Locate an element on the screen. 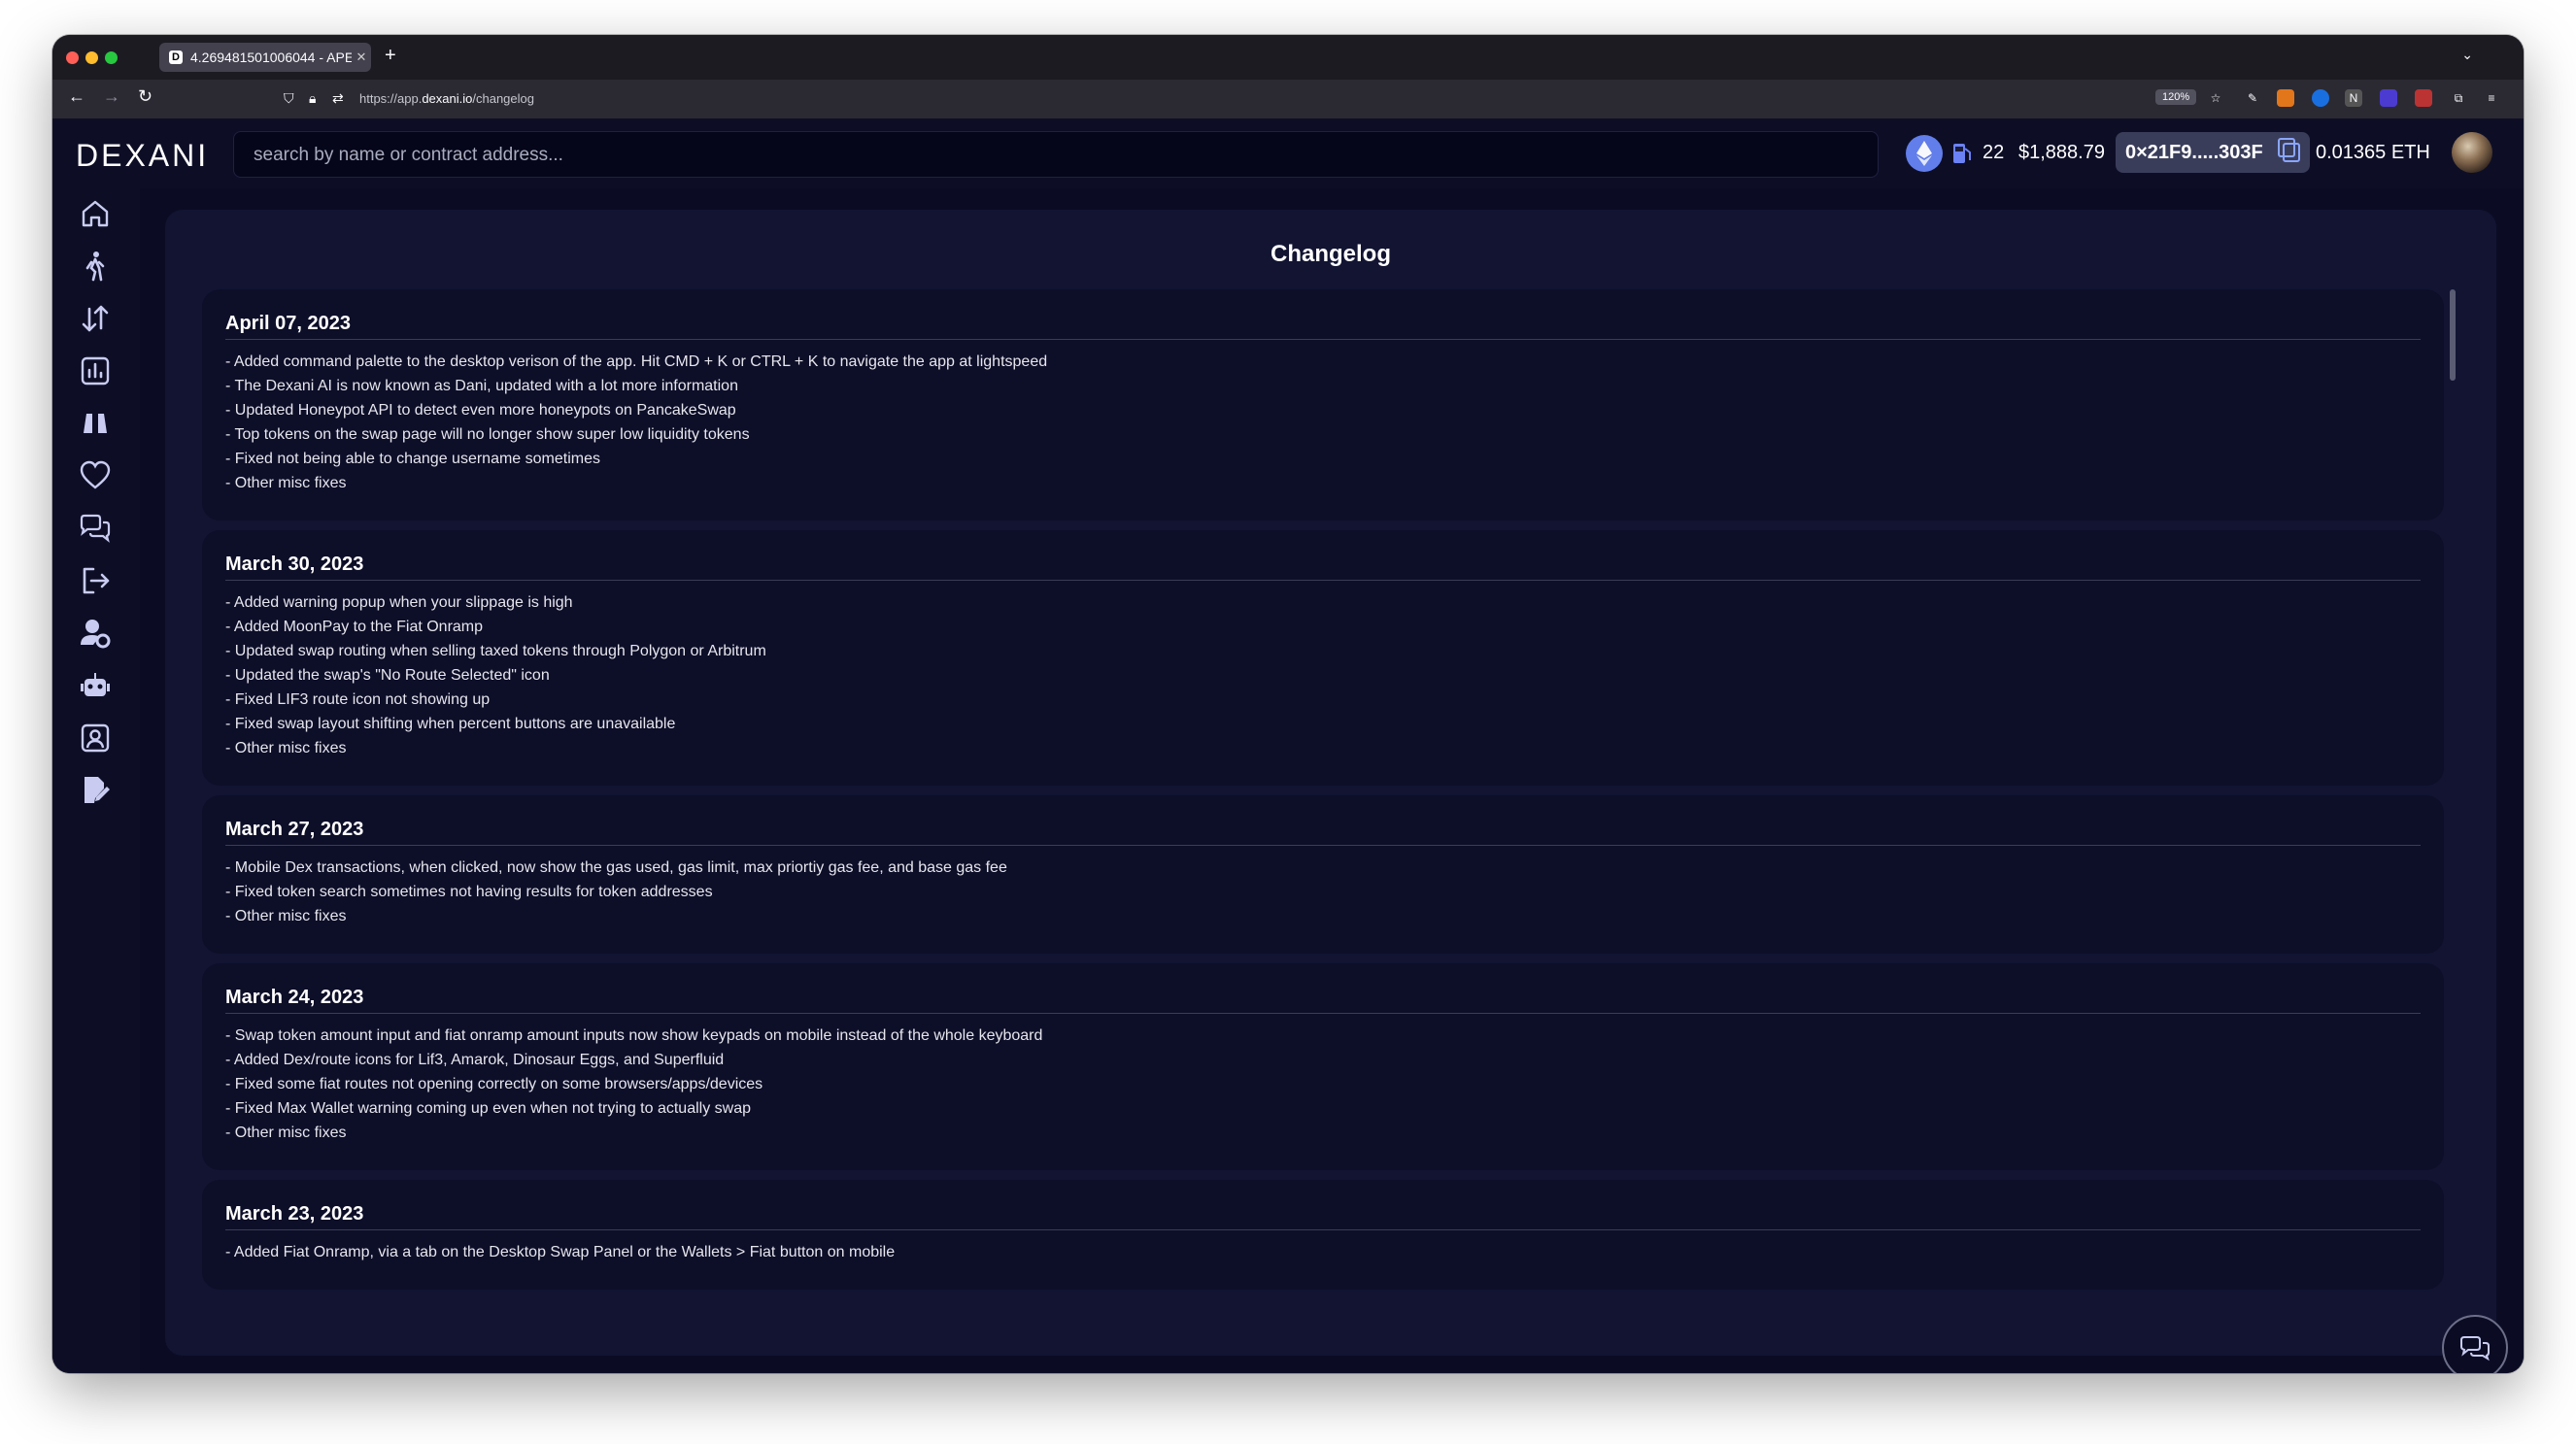 This screenshot has height=1444, width=2576. reload-icon: ↻ is located at coordinates (145, 96).